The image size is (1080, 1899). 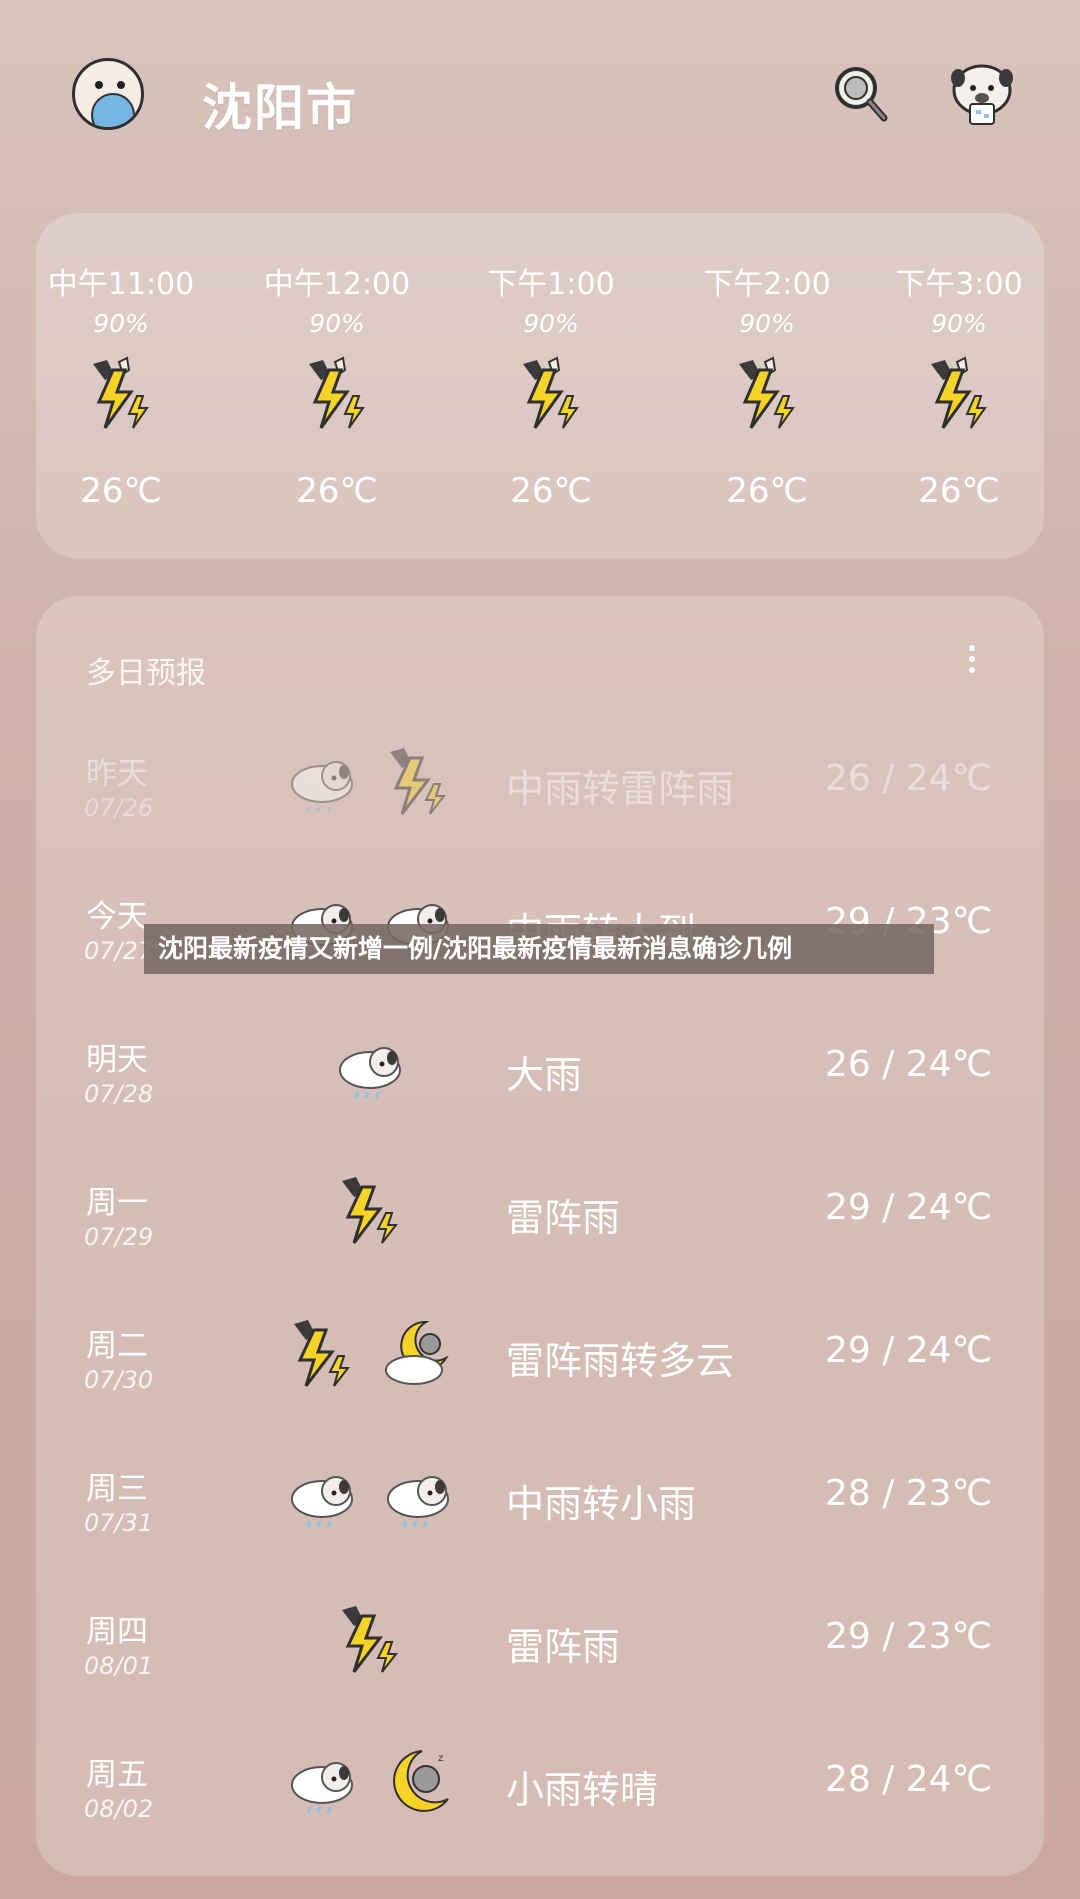 I want to click on app-header: 沈阳市, so click(x=540, y=100).